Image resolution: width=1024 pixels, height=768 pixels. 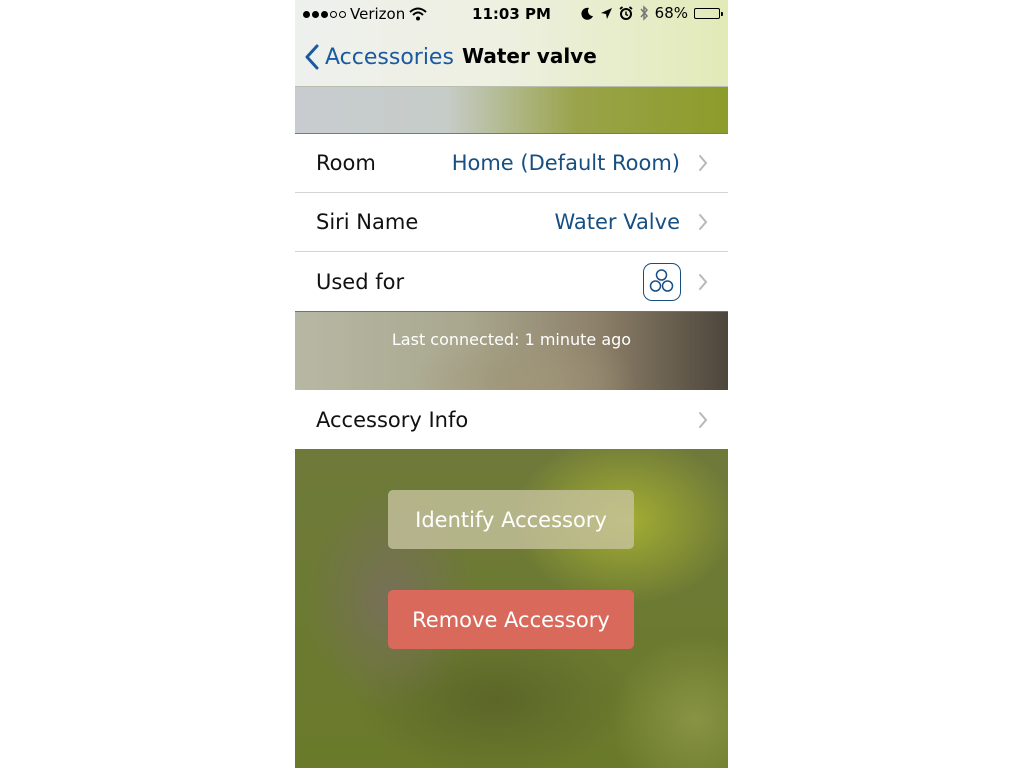 What do you see at coordinates (626, 13) in the screenshot?
I see `alarm-icon` at bounding box center [626, 13].